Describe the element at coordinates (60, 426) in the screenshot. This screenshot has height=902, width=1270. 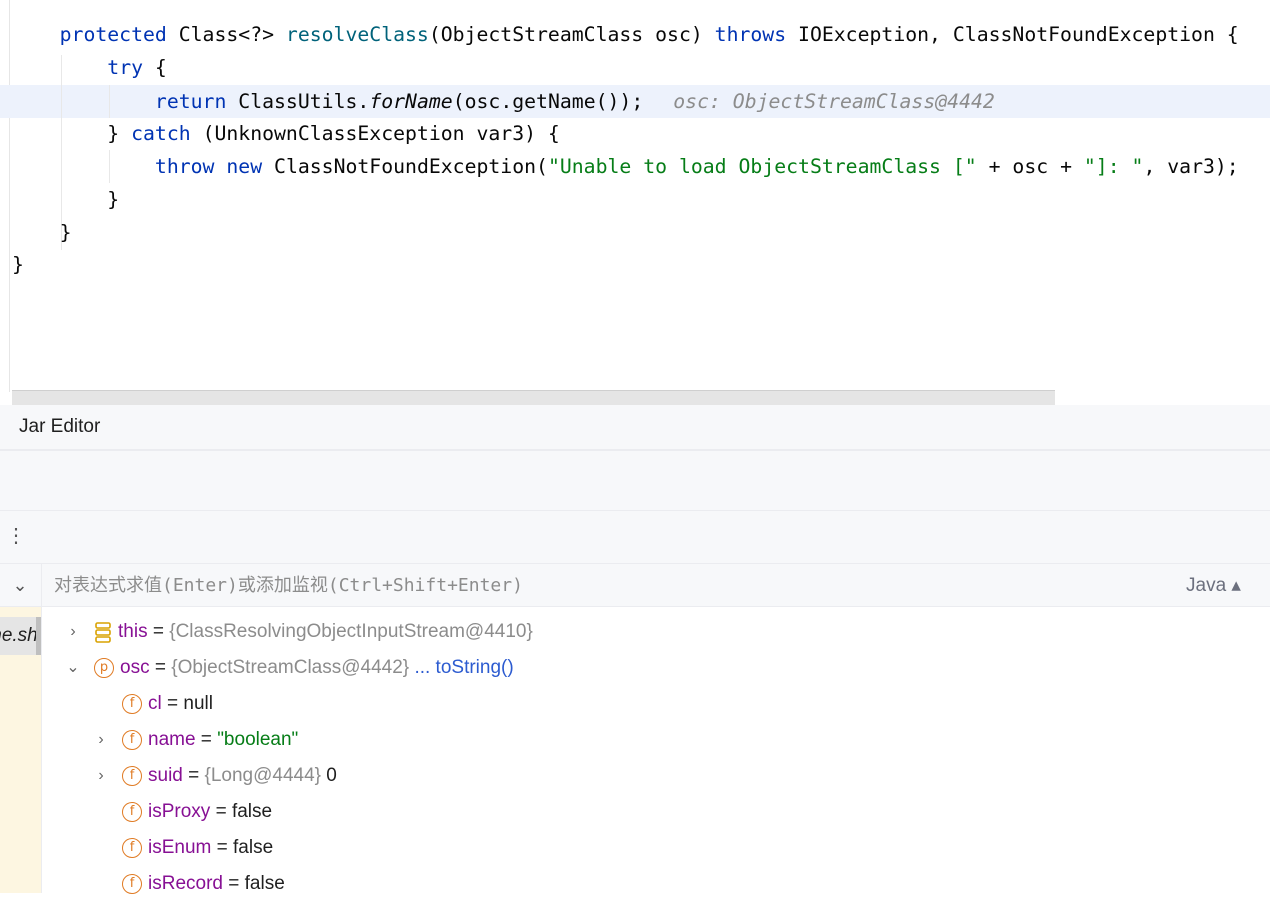
I see `jar-editor-tab-label: Jar Editor` at that location.